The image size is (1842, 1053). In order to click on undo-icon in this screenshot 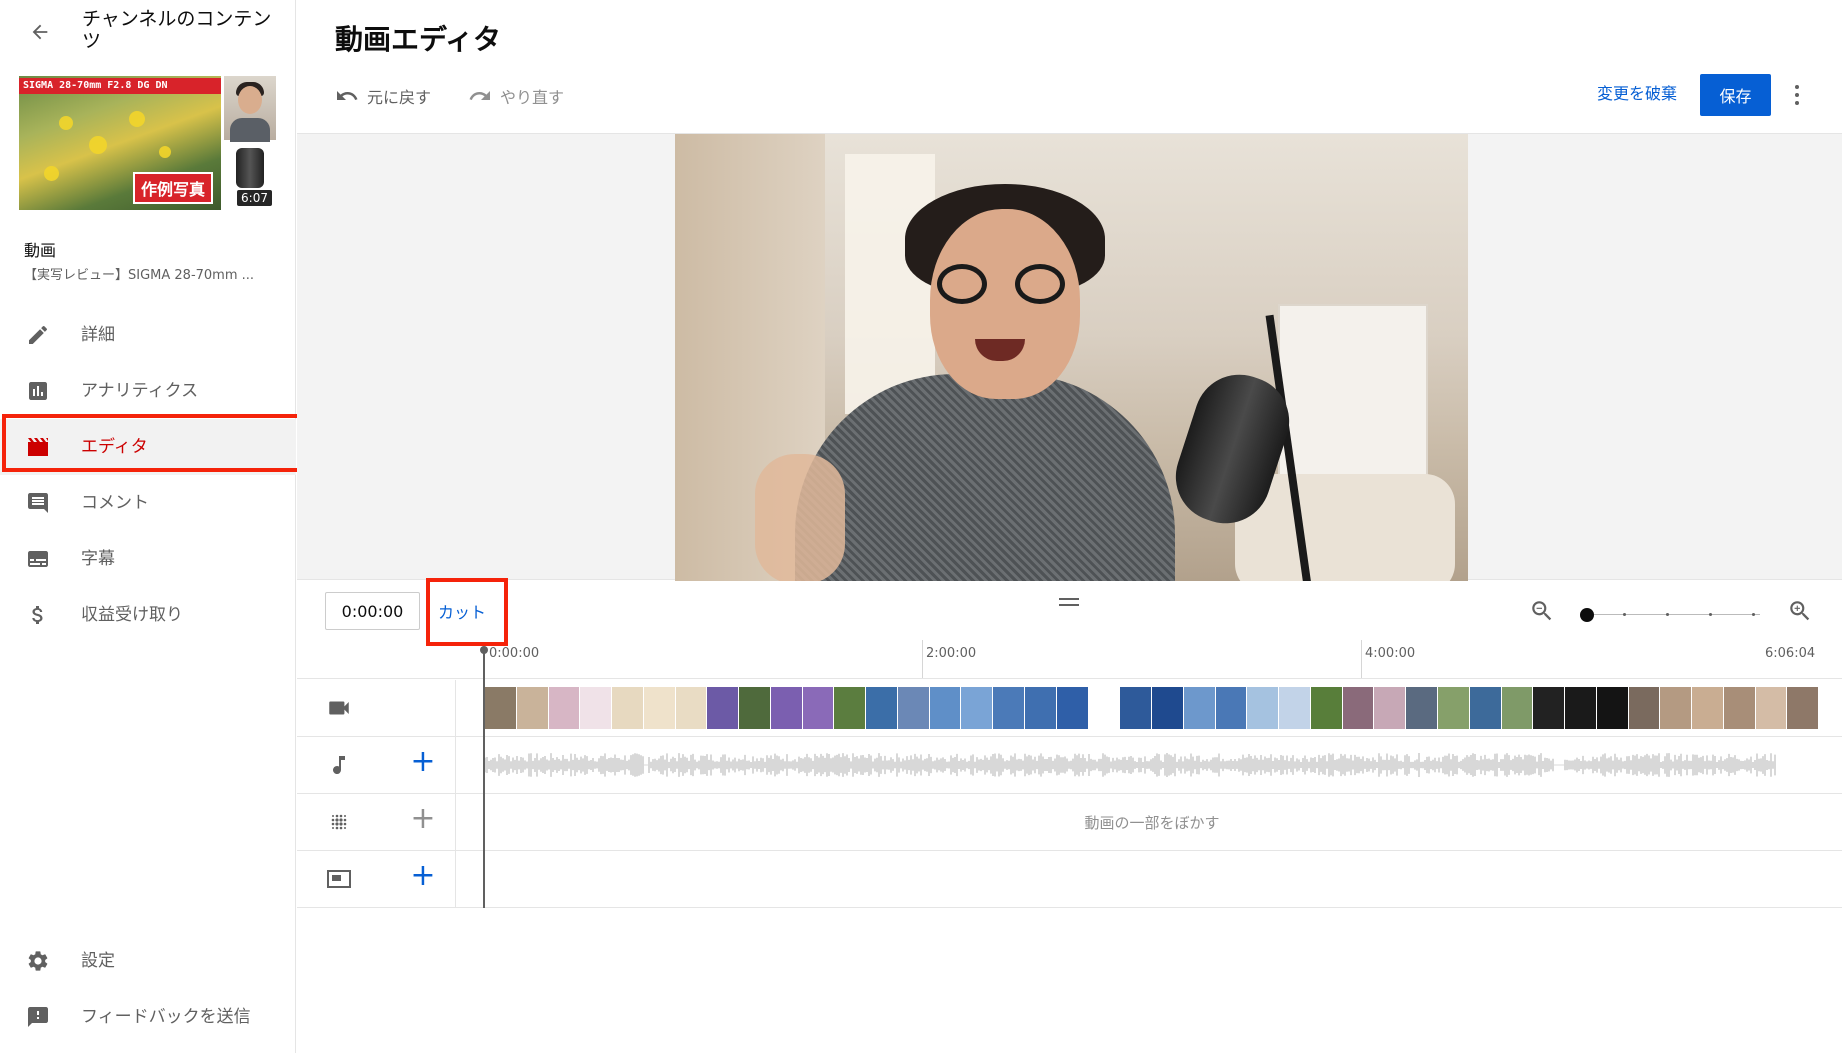, I will do `click(347, 95)`.